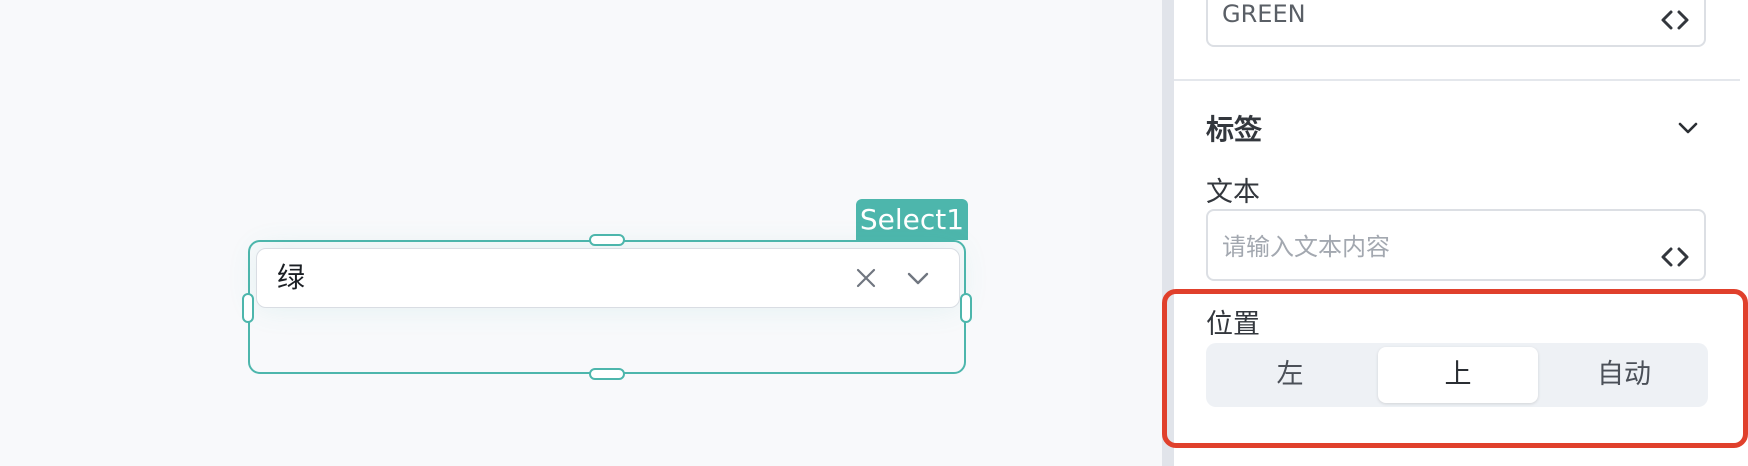 This screenshot has height=466, width=1748. Describe the element at coordinates (1306, 247) in the screenshot. I see `text-input-placeholder: 请输入文本内容` at that location.